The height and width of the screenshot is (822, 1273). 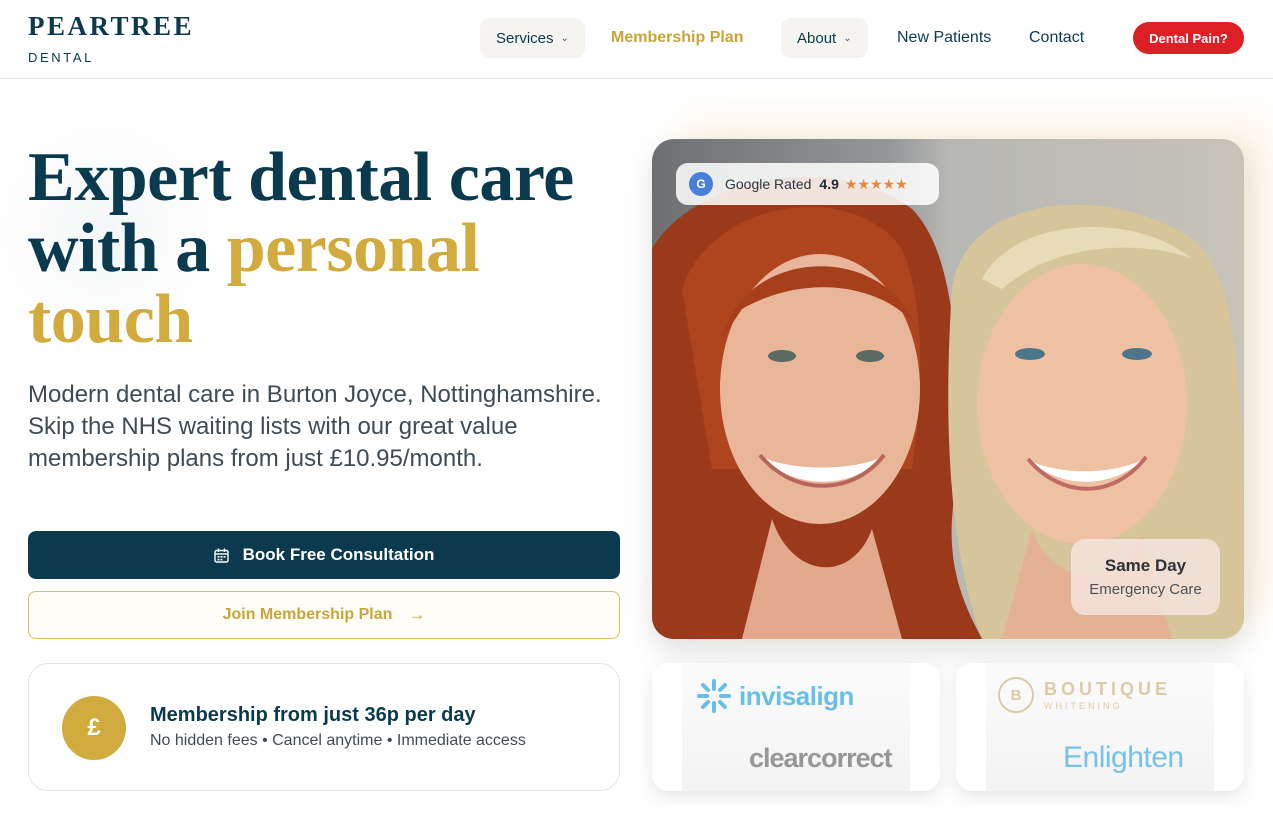 What do you see at coordinates (525, 38) in the screenshot?
I see `nav-services-label: Services` at bounding box center [525, 38].